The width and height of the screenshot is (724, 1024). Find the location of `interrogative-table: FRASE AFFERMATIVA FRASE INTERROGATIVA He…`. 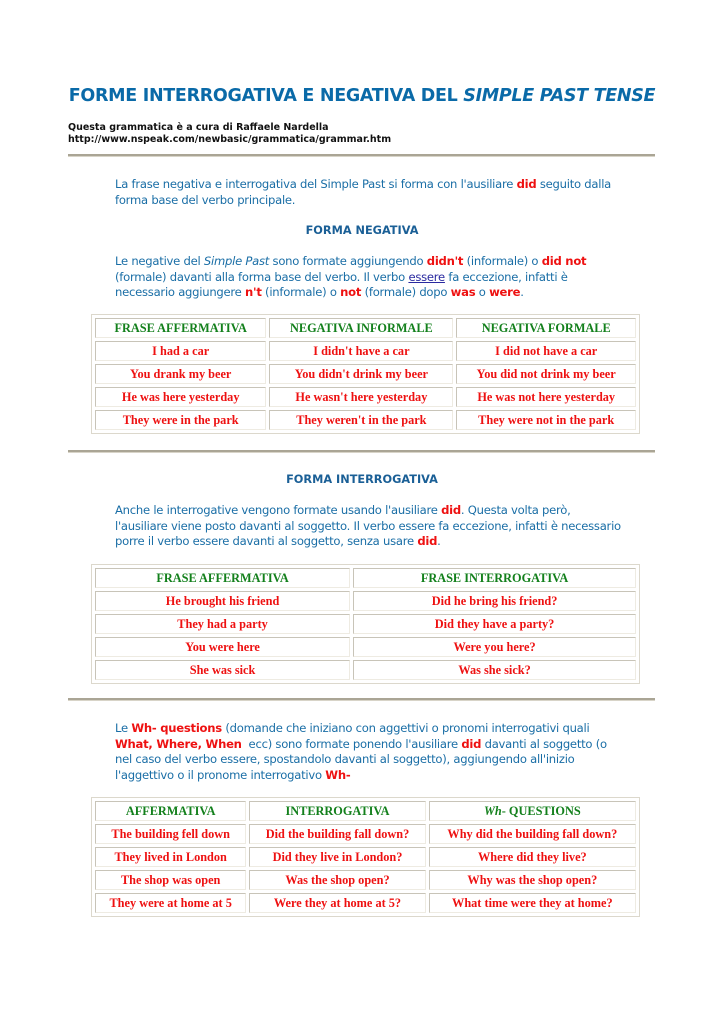

interrogative-table: FRASE AFFERMATIVA FRASE INTERROGATIVA He… is located at coordinates (365, 624).